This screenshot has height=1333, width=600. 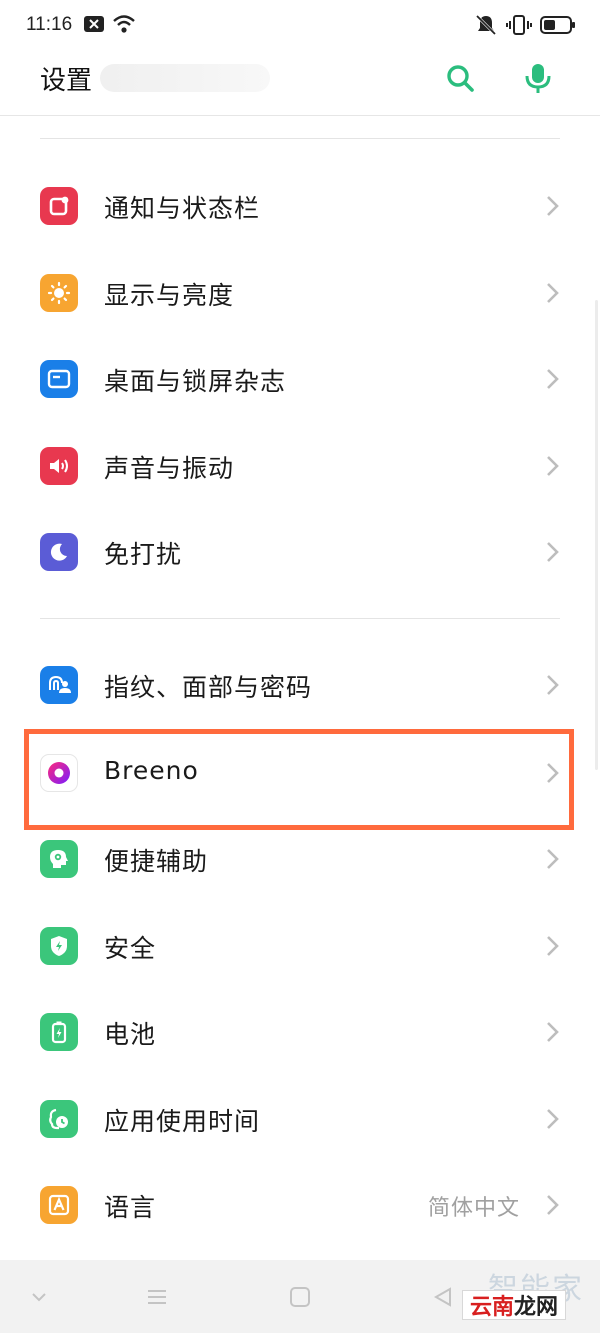 I want to click on scrollbar, so click(x=596, y=535).